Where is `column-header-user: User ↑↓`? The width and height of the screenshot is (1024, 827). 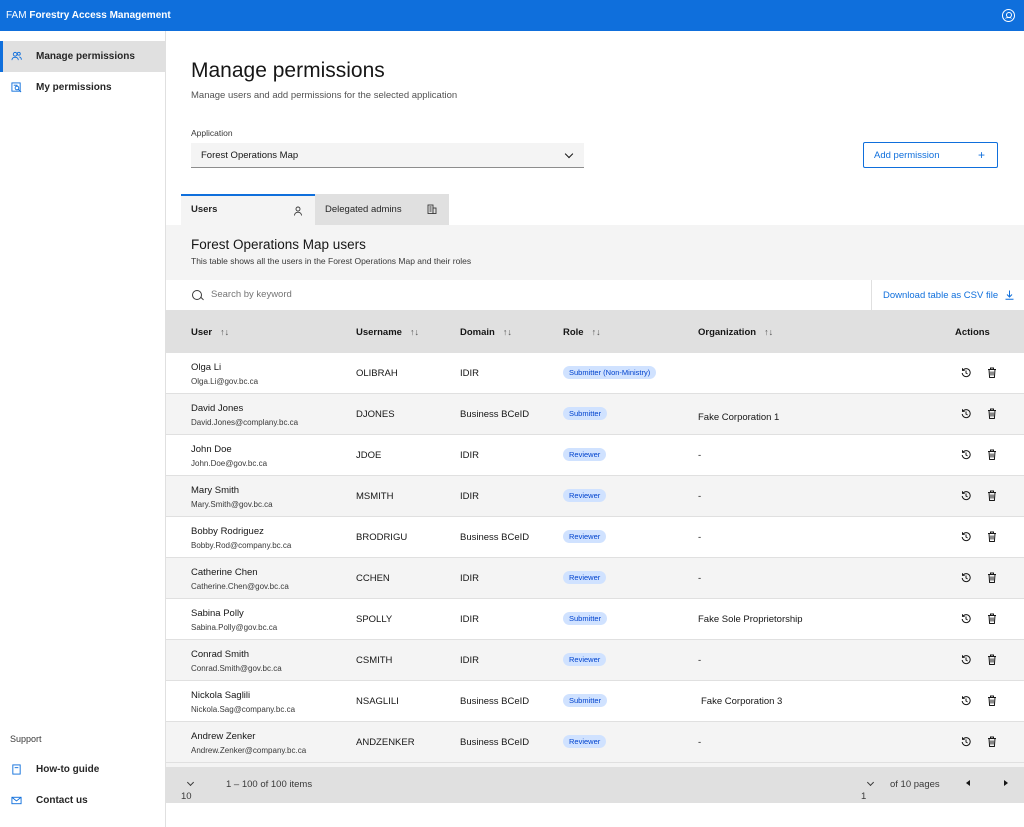
column-header-user: User ↑↓ is located at coordinates (210, 332).